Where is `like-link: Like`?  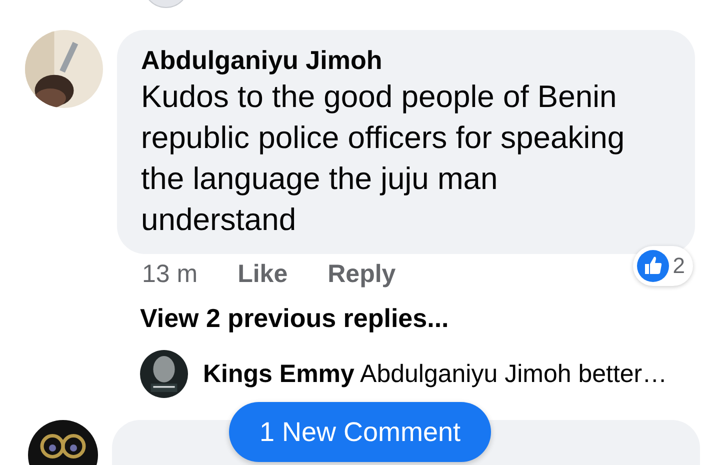
like-link: Like is located at coordinates (263, 274).